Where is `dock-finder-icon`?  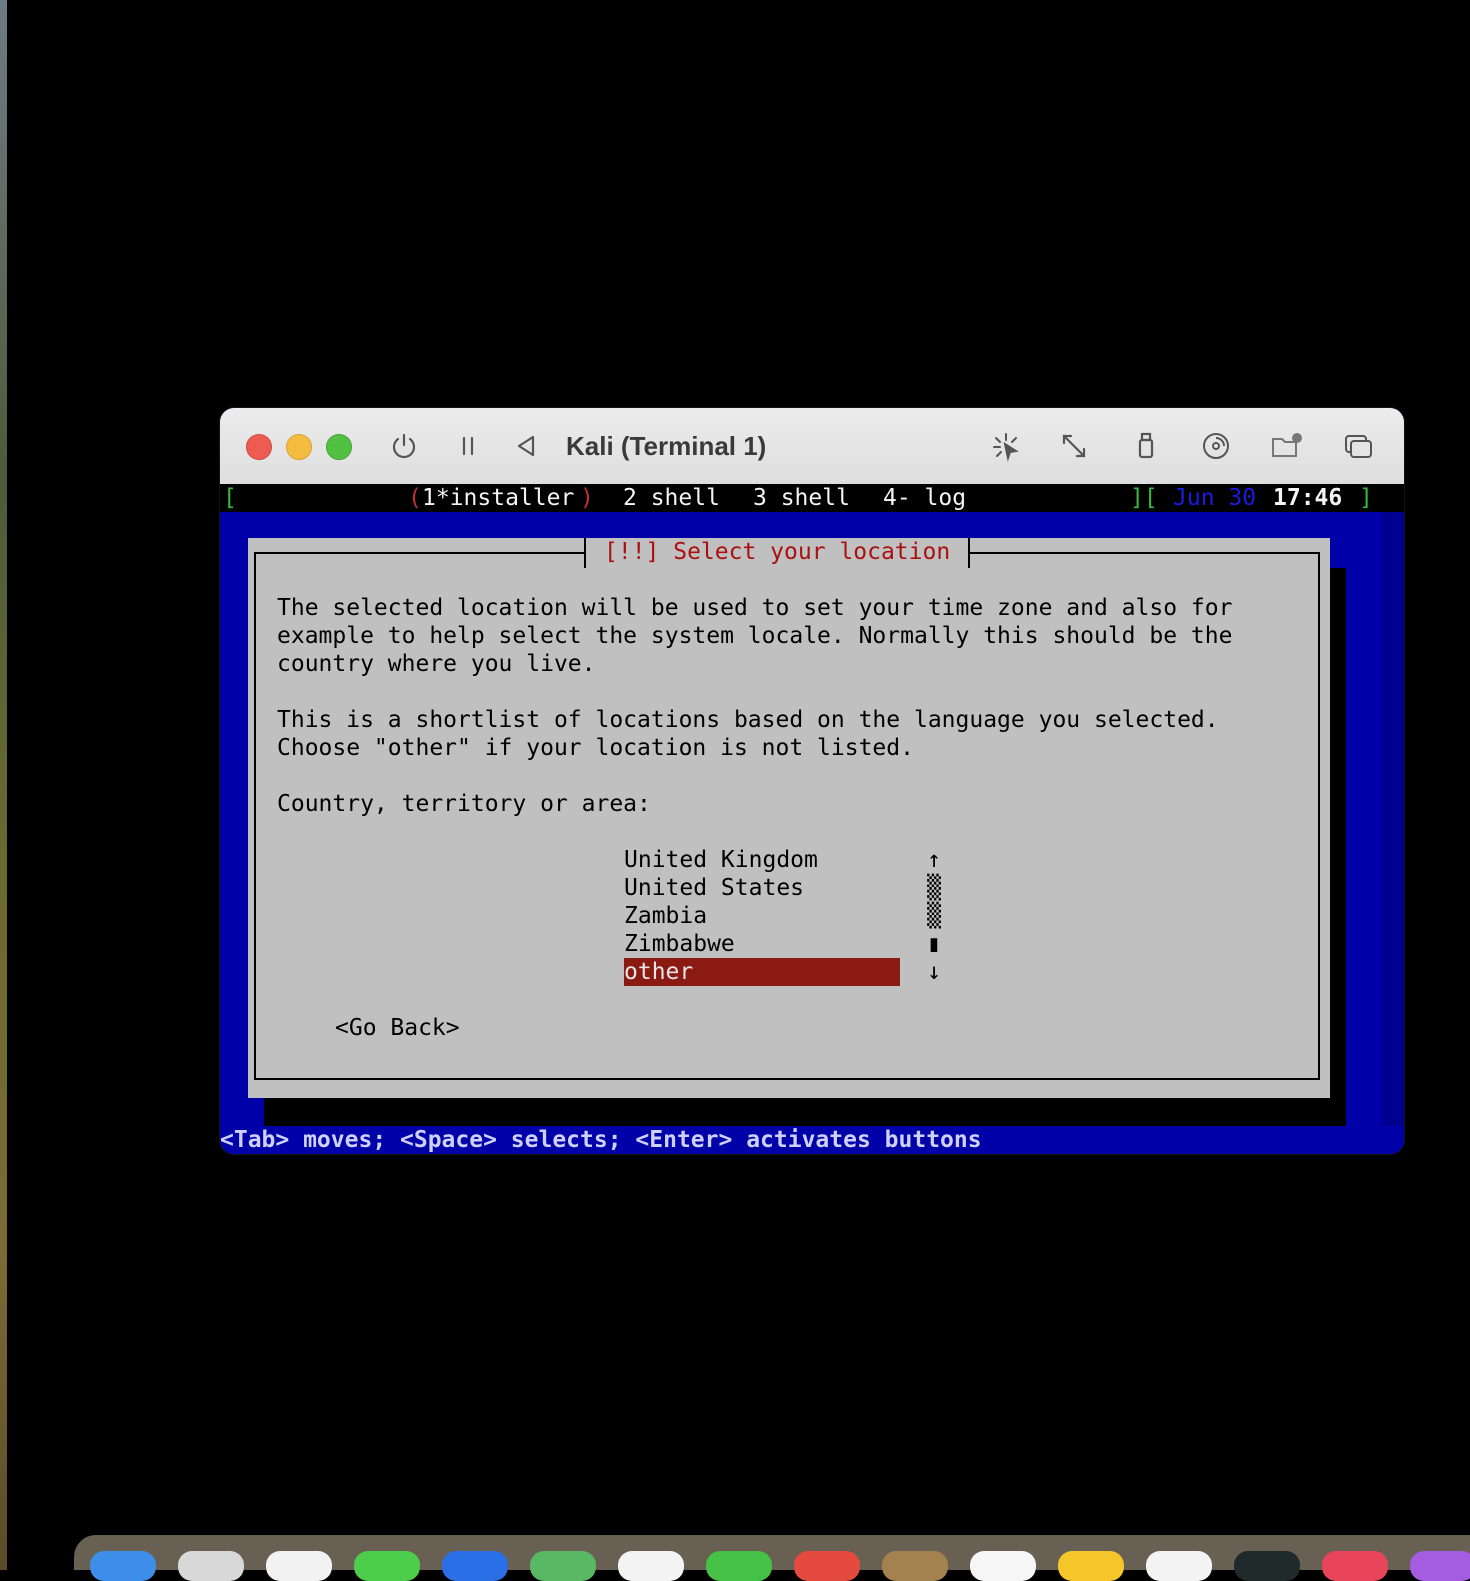
dock-finder-icon is located at coordinates (123, 1566).